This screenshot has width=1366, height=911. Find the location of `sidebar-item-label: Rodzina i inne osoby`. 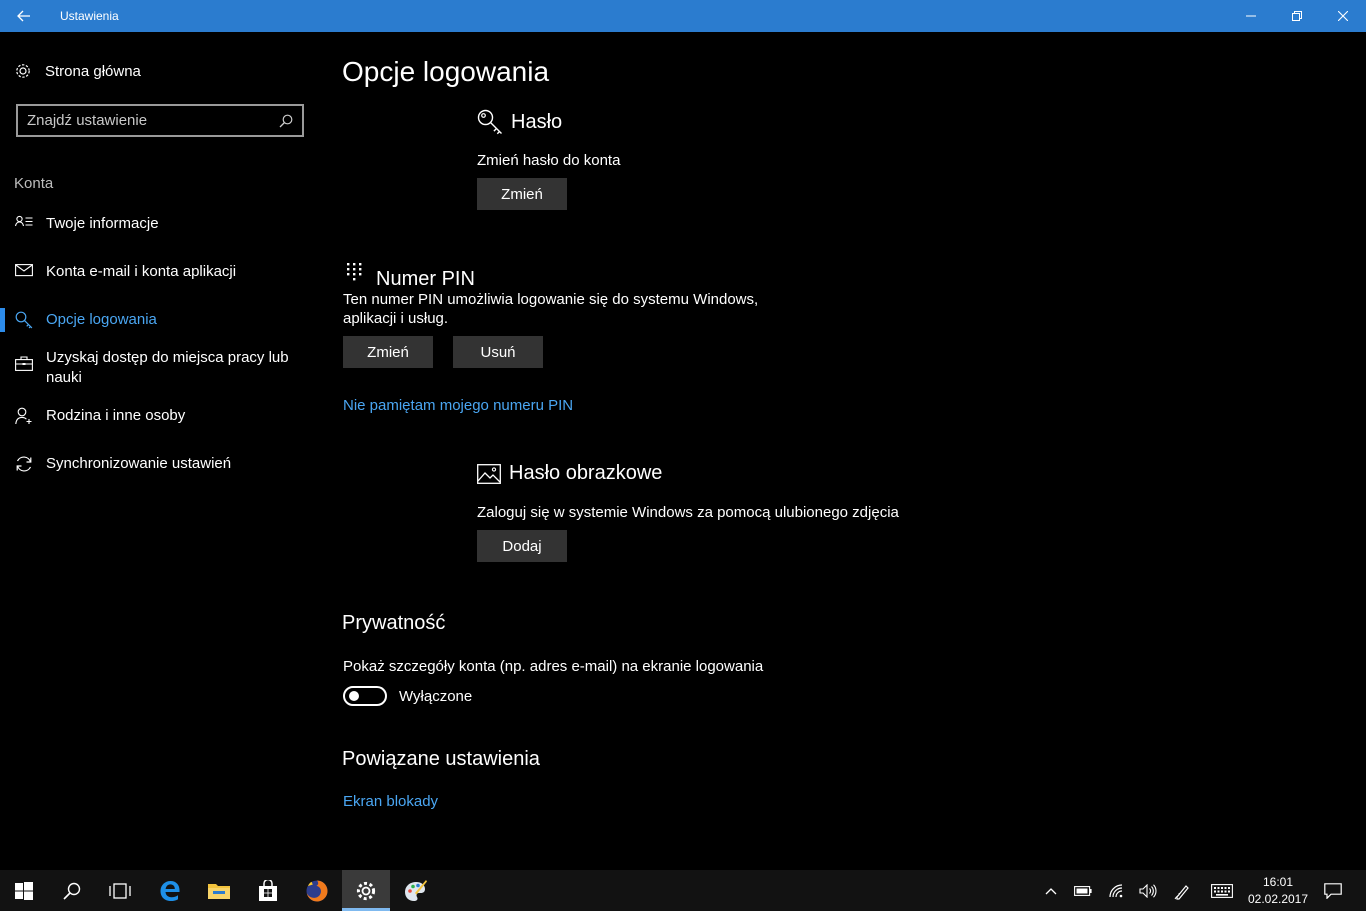

sidebar-item-label: Rodzina i inne osoby is located at coordinates (116, 415).